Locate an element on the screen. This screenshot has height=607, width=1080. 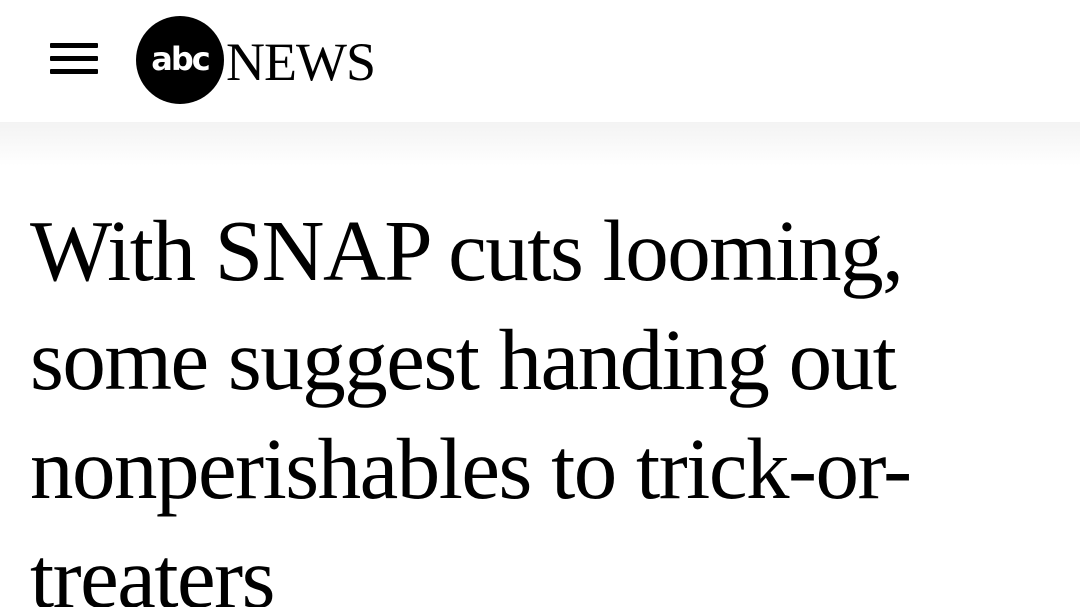
menu-button is located at coordinates (74, 59).